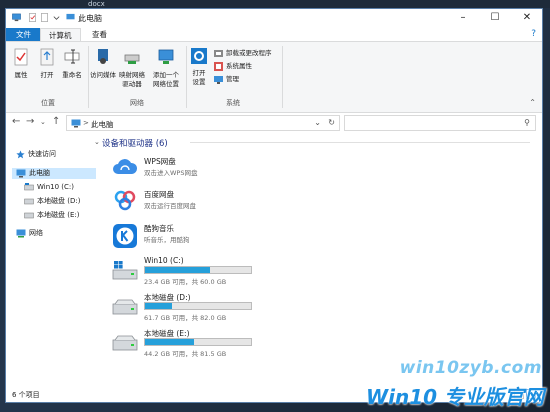 The width and height of the screenshot is (550, 412). What do you see at coordinates (23, 34) in the screenshot?
I see `tab-file: 文件` at bounding box center [23, 34].